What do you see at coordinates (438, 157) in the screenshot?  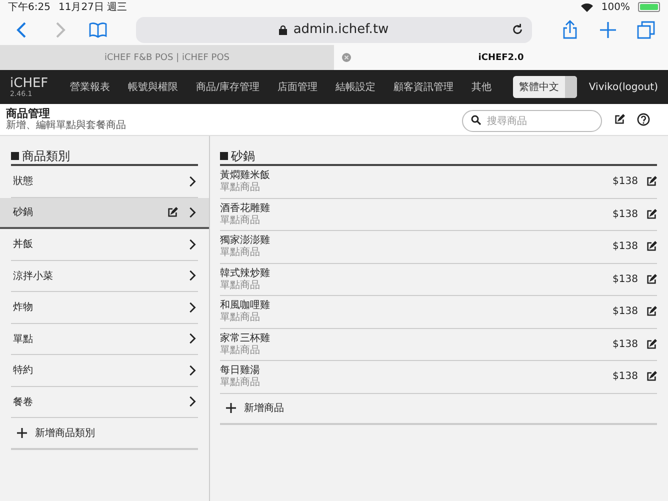 I see `section-heading: 砂鍋` at bounding box center [438, 157].